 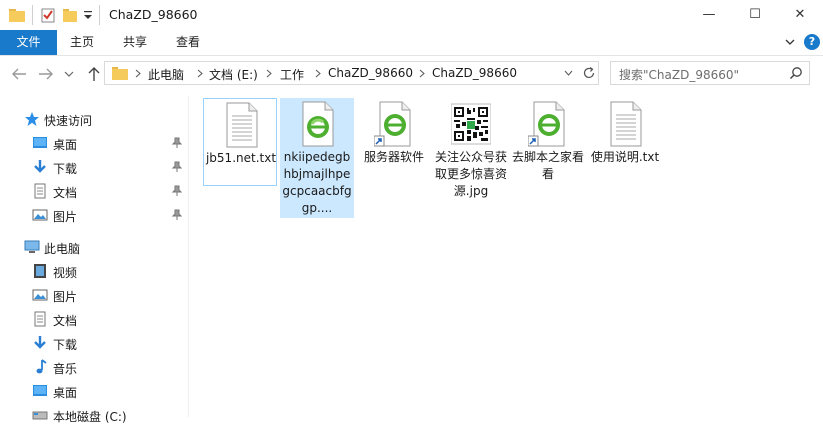 What do you see at coordinates (94, 367) in the screenshot?
I see `sidebar-item-music: 音乐` at bounding box center [94, 367].